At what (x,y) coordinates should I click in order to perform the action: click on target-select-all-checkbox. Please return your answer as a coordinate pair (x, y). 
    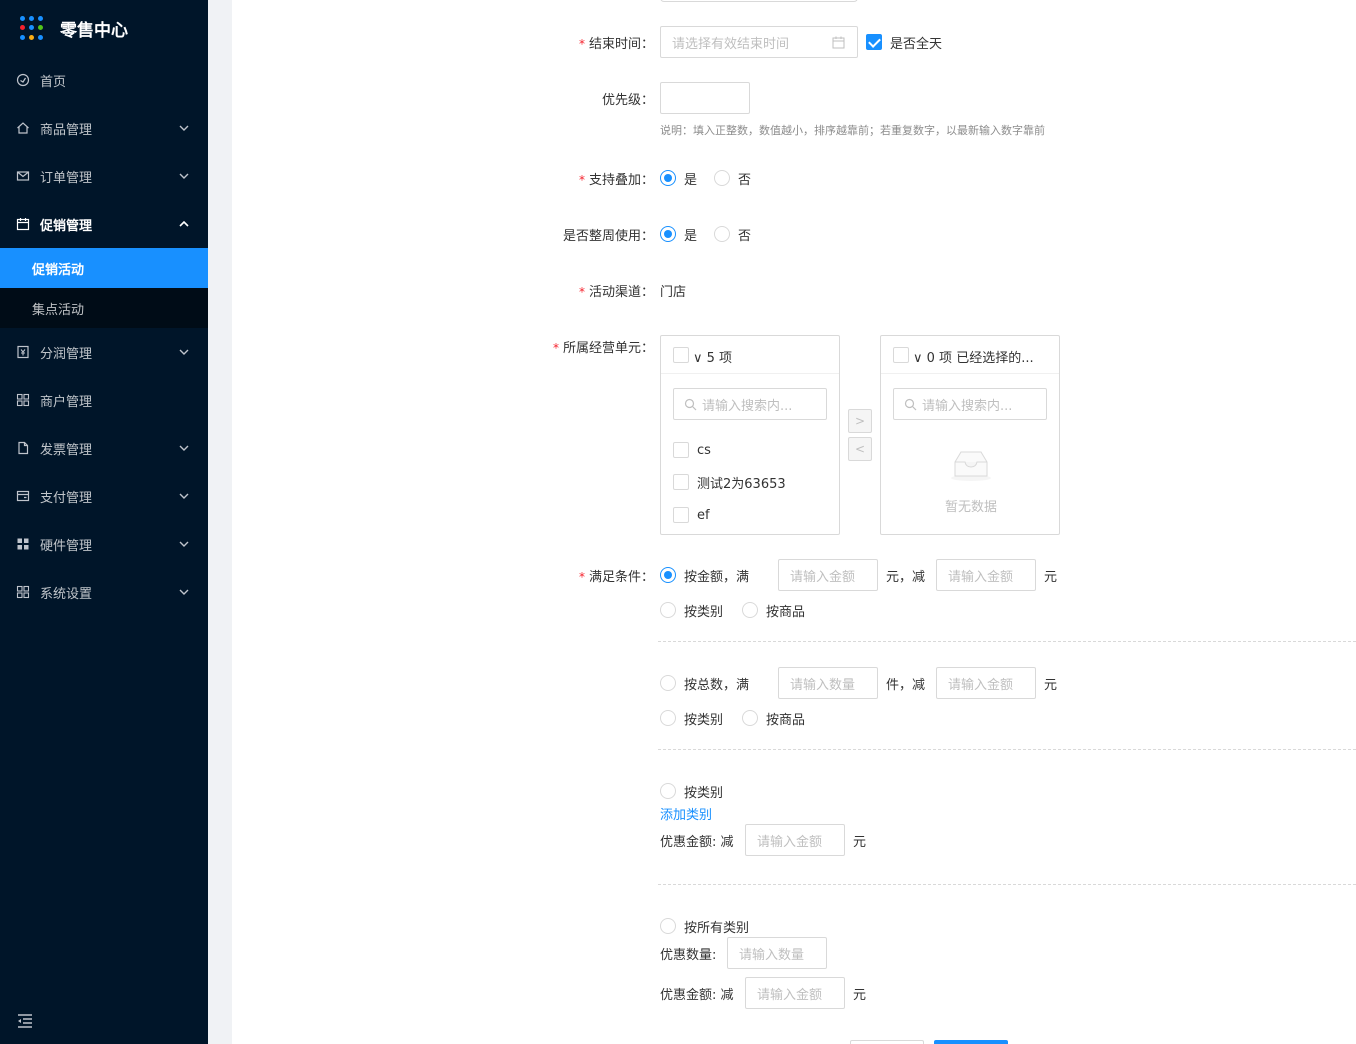
    Looking at the image, I should click on (901, 355).